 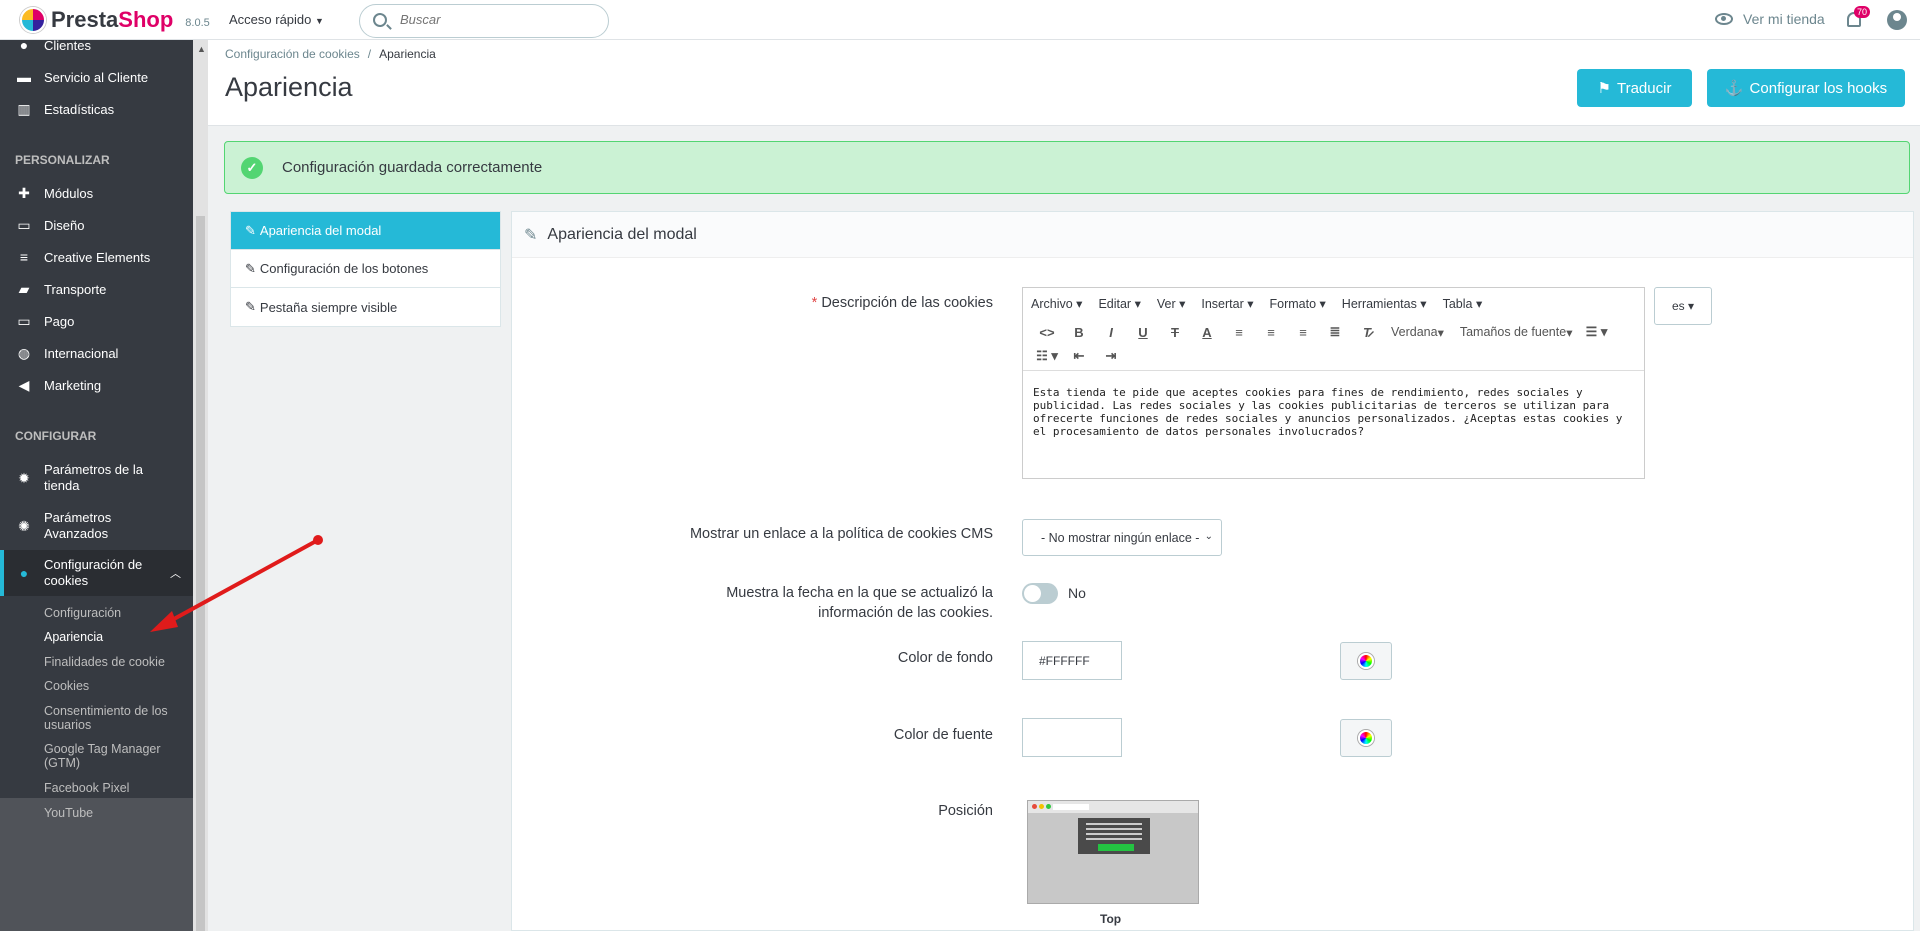 I want to click on numbered-list-icon: ☷ ▾, so click(x=1047, y=356).